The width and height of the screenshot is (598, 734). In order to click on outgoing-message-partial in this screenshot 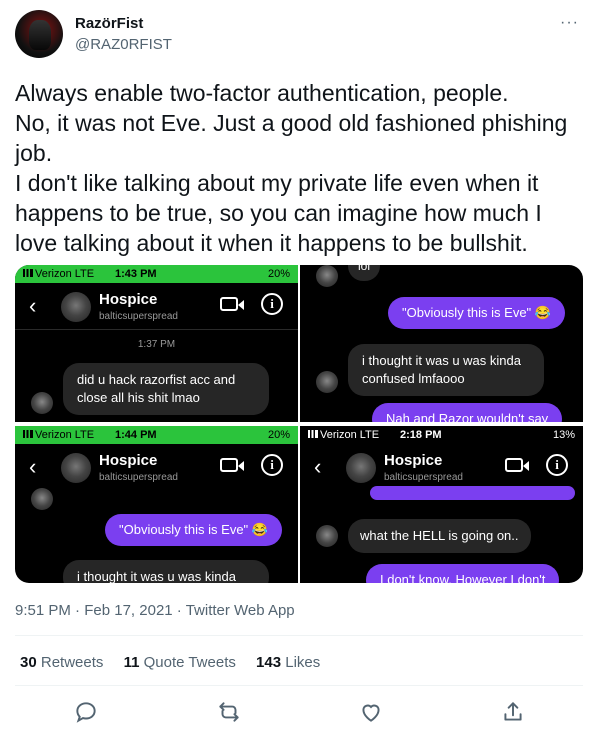, I will do `click(472, 493)`.